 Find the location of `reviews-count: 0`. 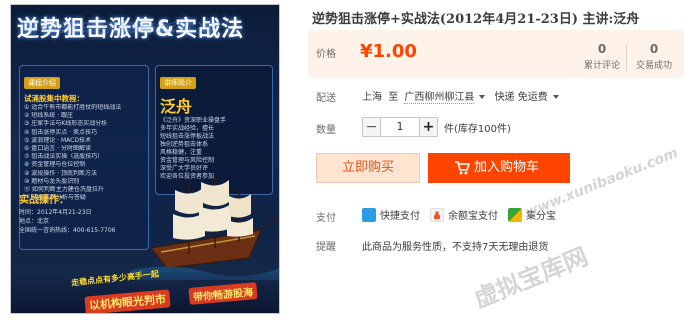

reviews-count: 0 is located at coordinates (602, 49).